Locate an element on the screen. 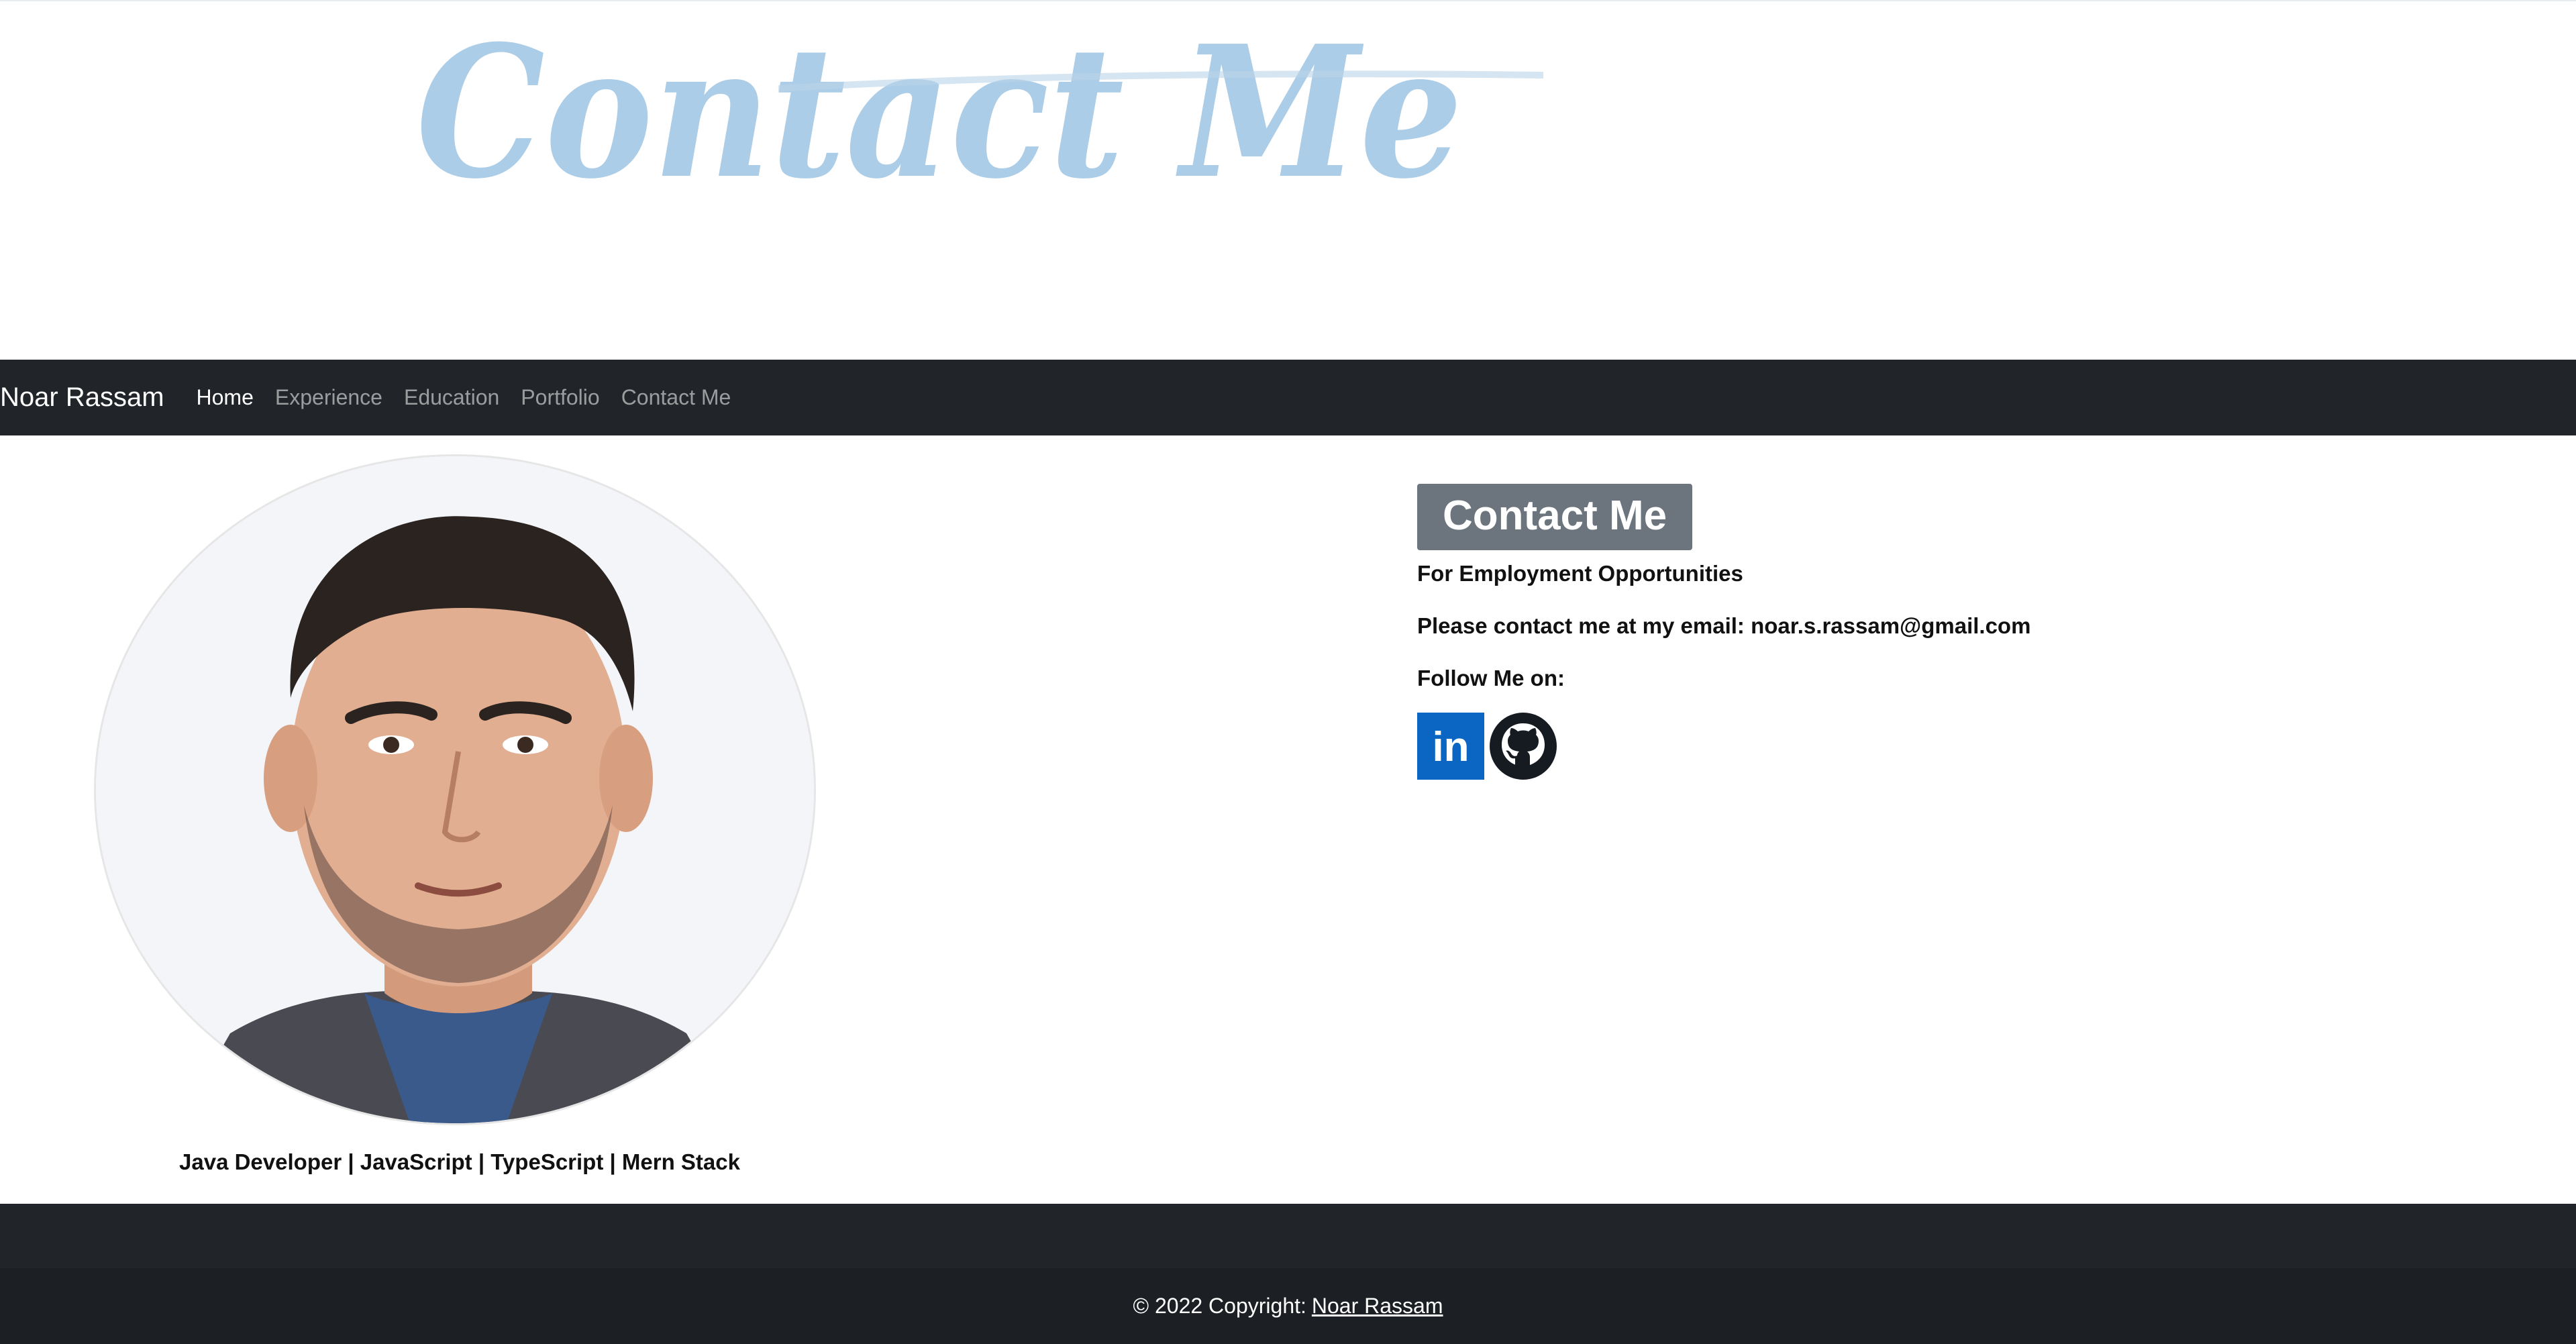 This screenshot has width=2576, height=1344. contact-me-banner-art: Contact Me is located at coordinates (980, 125).